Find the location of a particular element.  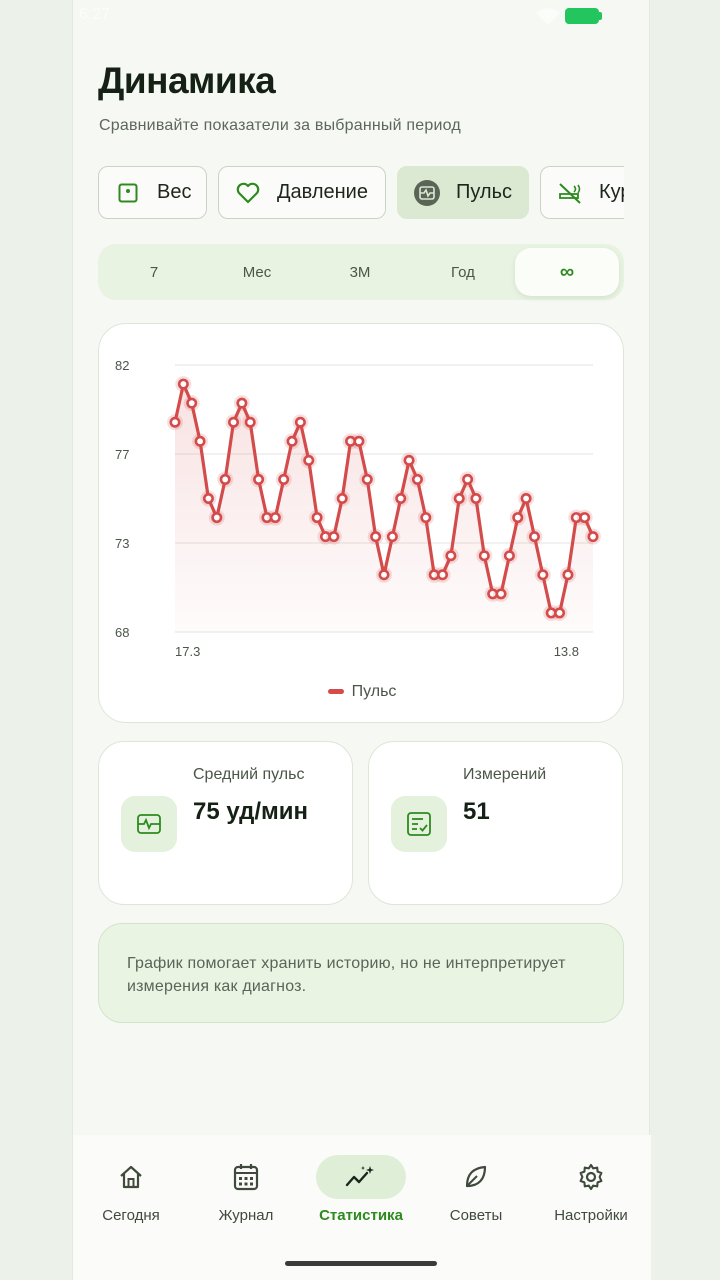

pulse-icon is located at coordinates (149, 824).